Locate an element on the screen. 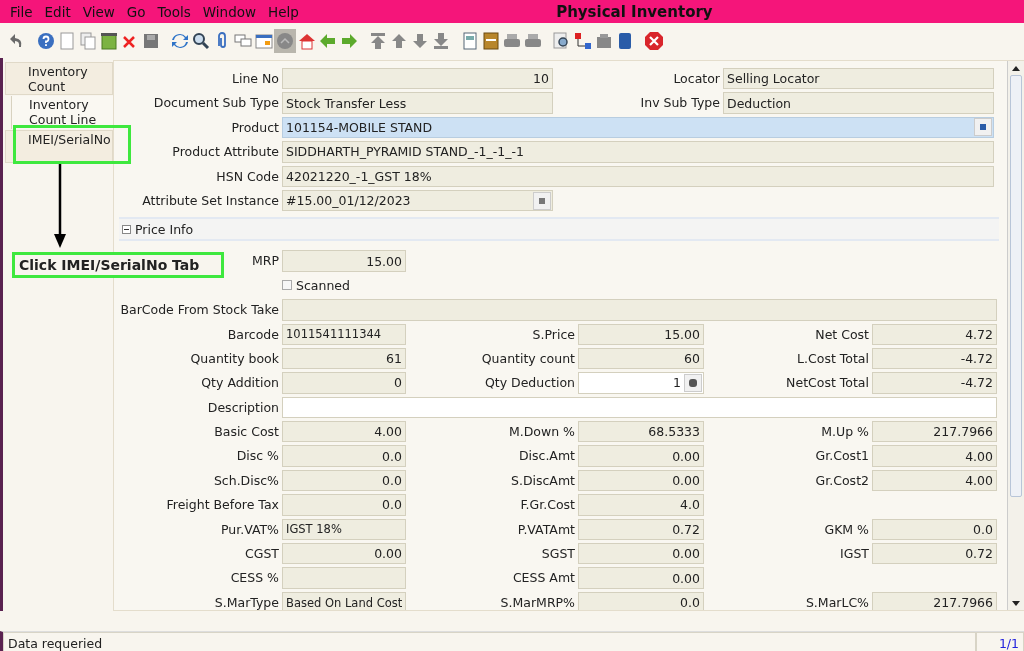 The width and height of the screenshot is (1024, 651). field-label: Freight Before Tax is located at coordinates (223, 505).